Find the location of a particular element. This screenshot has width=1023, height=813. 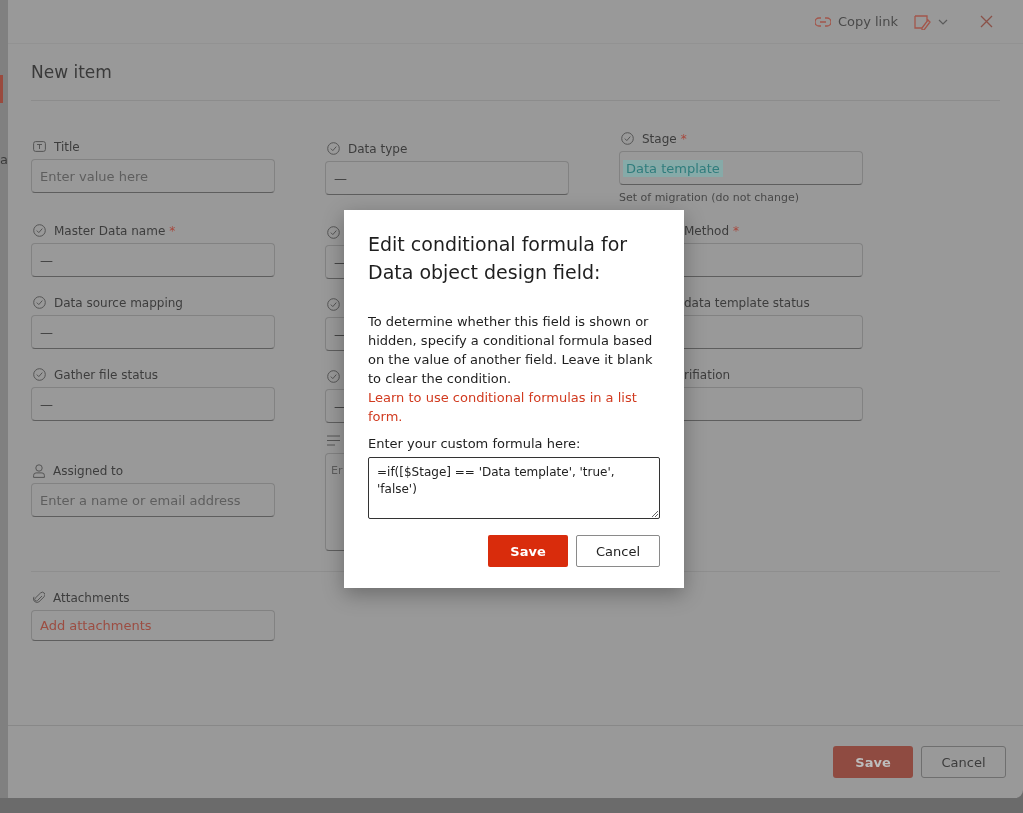

link-icon is located at coordinates (822, 21).